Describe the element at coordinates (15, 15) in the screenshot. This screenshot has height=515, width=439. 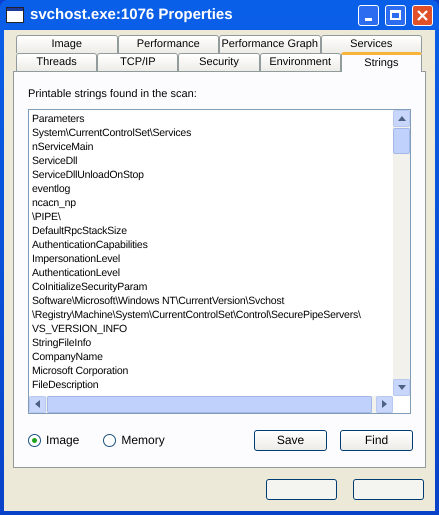
I see `window-icon` at that location.